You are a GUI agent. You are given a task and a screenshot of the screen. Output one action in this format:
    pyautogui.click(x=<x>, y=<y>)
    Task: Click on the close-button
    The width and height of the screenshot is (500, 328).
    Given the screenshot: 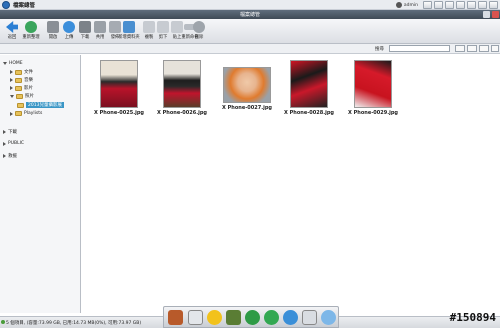 What is the action you would take?
    pyautogui.click(x=495, y=14)
    